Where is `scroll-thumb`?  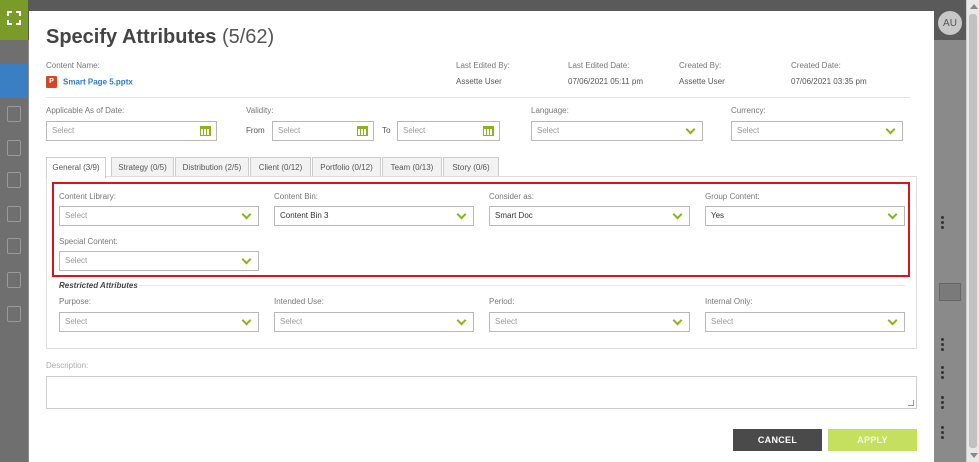
scroll-thumb is located at coordinates (973, 231).